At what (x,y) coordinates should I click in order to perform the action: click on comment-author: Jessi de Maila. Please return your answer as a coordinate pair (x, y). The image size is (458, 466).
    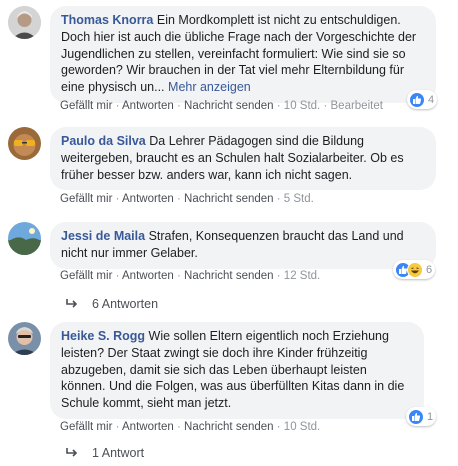
    Looking at the image, I should click on (103, 236).